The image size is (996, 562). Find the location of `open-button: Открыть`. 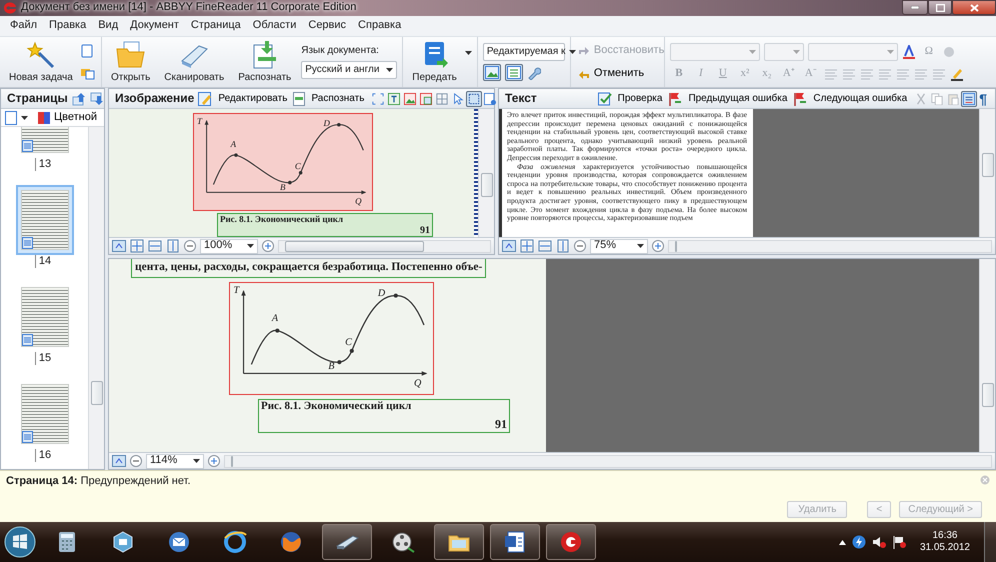

open-button: Открыть is located at coordinates (130, 62).